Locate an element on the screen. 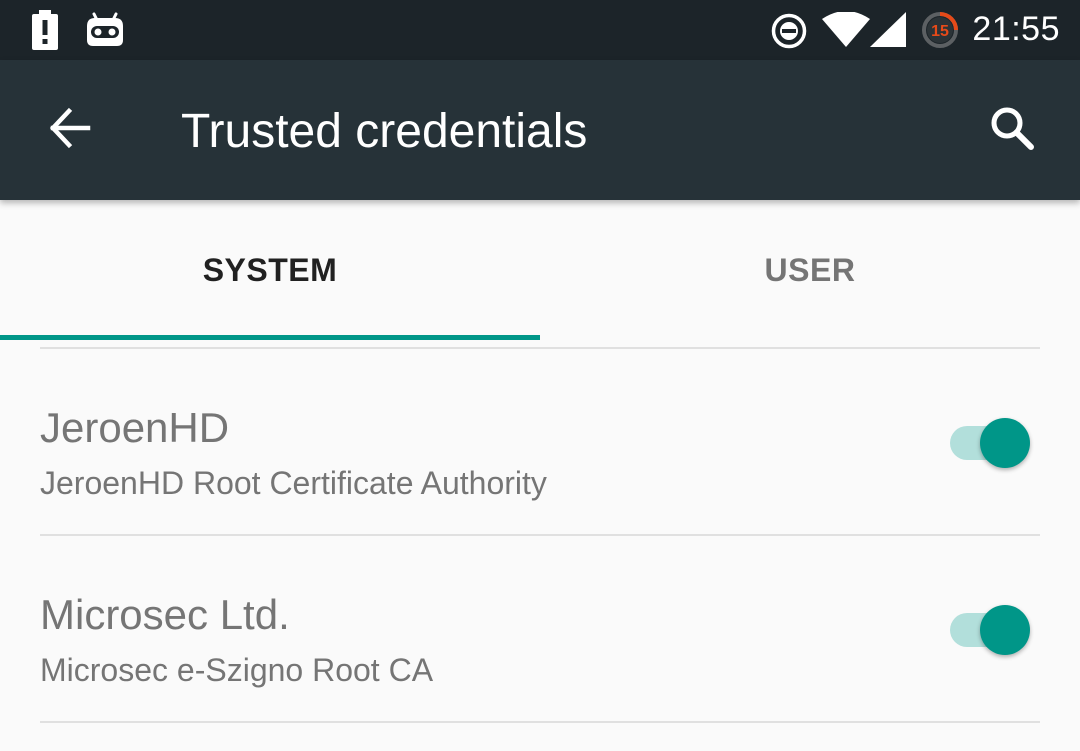  cyanogenmod-icon is located at coordinates (105, 32).